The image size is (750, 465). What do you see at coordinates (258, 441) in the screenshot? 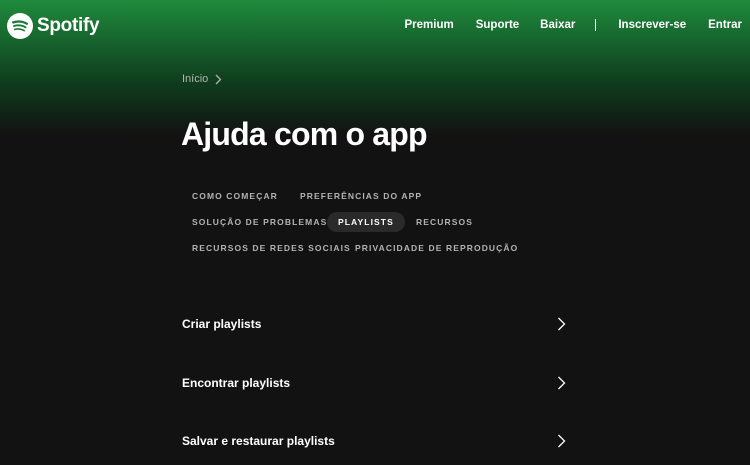
I see `article-label: Salvar e restaurar playlists` at bounding box center [258, 441].